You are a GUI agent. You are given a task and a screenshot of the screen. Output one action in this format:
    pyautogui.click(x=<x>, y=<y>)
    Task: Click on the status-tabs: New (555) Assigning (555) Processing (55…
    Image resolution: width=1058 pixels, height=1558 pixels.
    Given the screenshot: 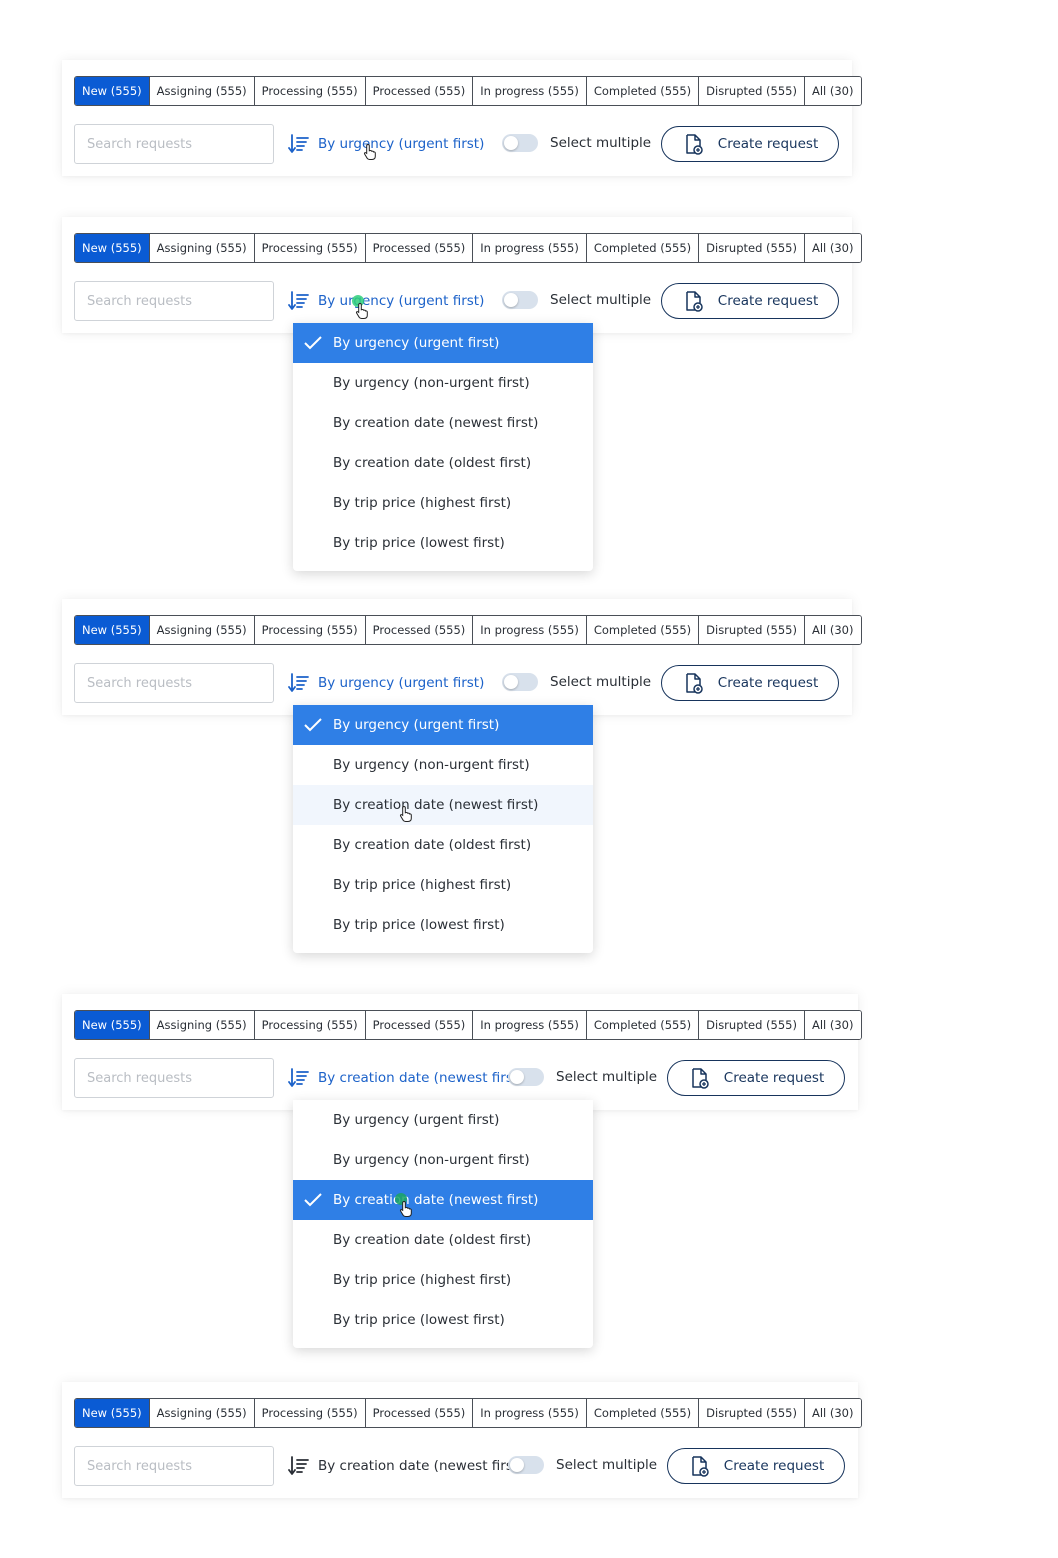 What is the action you would take?
    pyautogui.click(x=468, y=91)
    